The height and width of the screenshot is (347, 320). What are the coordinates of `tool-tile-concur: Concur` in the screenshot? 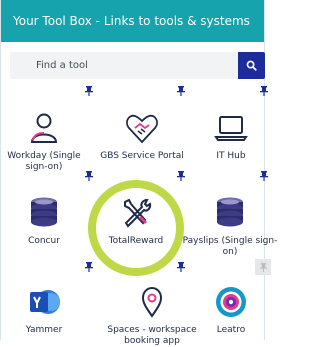 It's located at (44, 220).